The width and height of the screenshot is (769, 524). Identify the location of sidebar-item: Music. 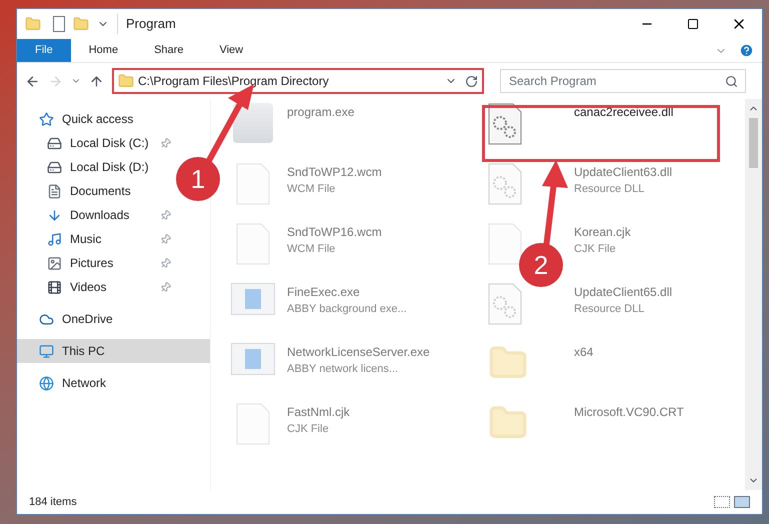
(96, 239).